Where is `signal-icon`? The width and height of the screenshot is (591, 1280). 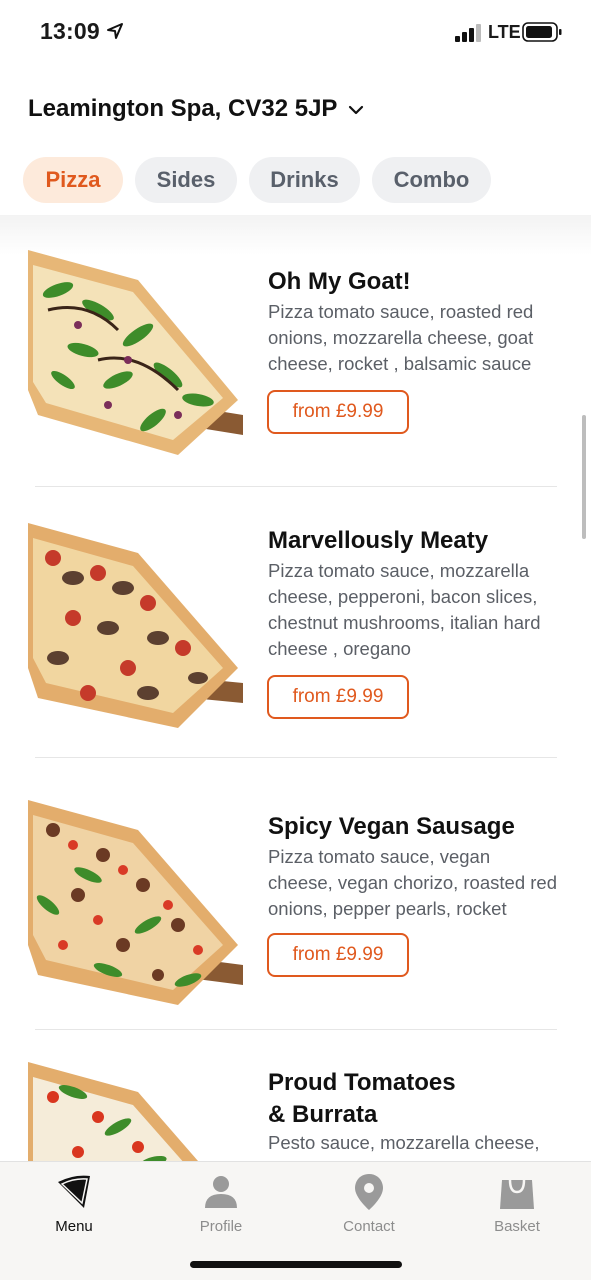 signal-icon is located at coordinates (468, 33).